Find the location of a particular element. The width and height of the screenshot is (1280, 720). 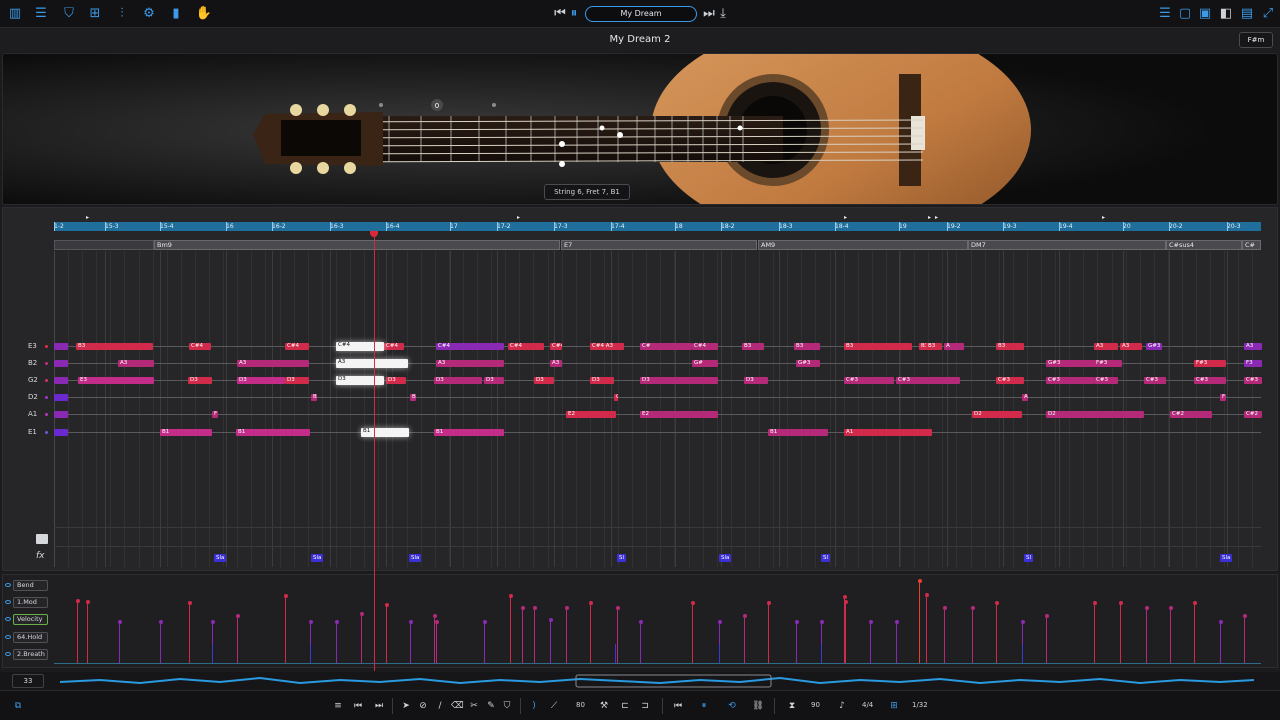

marker-icon: ▸ is located at coordinates (518, 217).